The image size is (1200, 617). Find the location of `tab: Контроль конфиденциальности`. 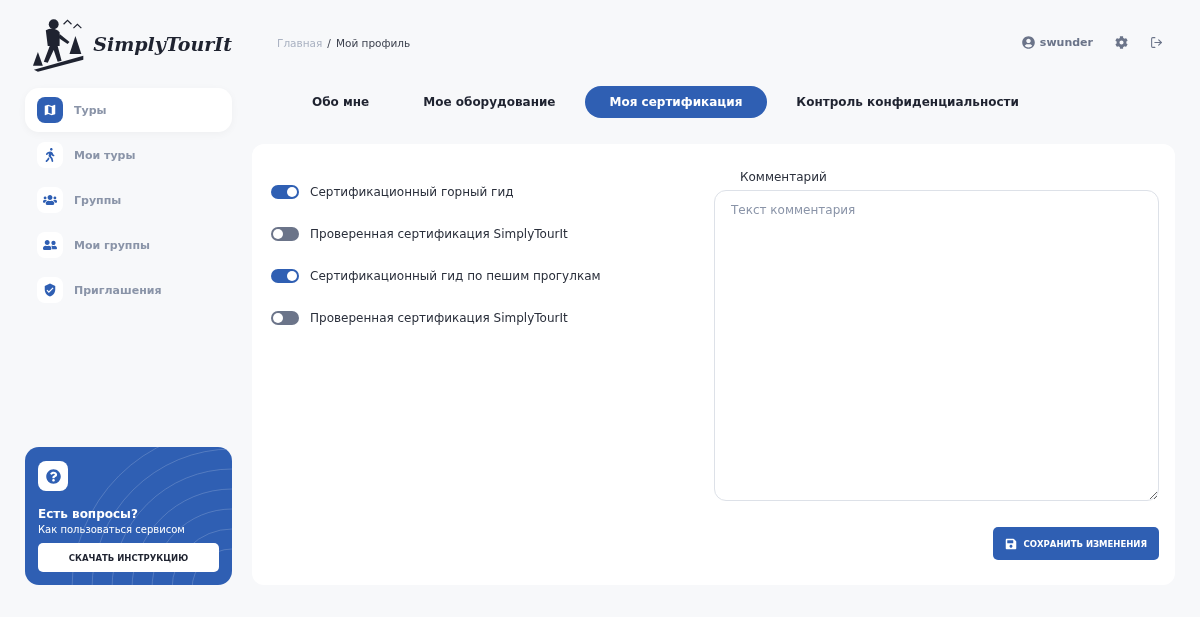

tab: Контроль конфиденциальности is located at coordinates (907, 101).